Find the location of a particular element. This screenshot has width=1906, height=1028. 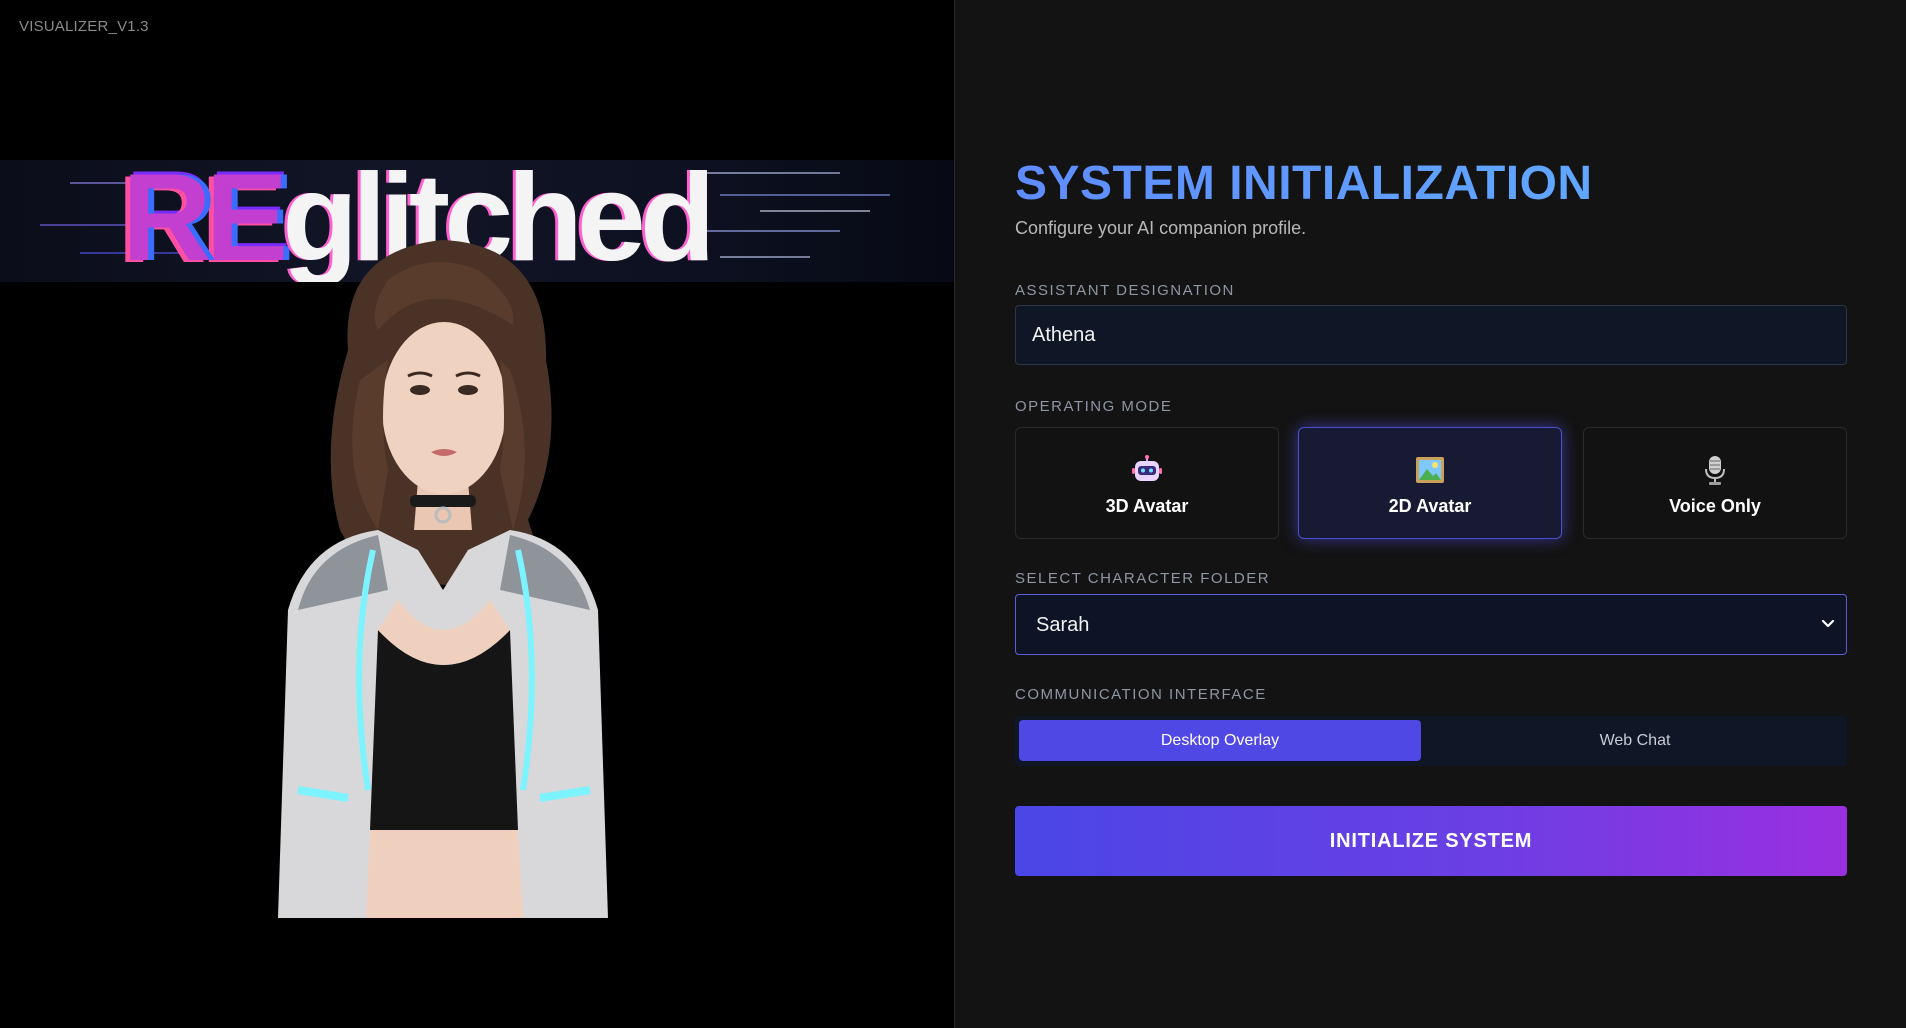

mode-option-2d-avatar: 2D Avatar is located at coordinates (1430, 483).